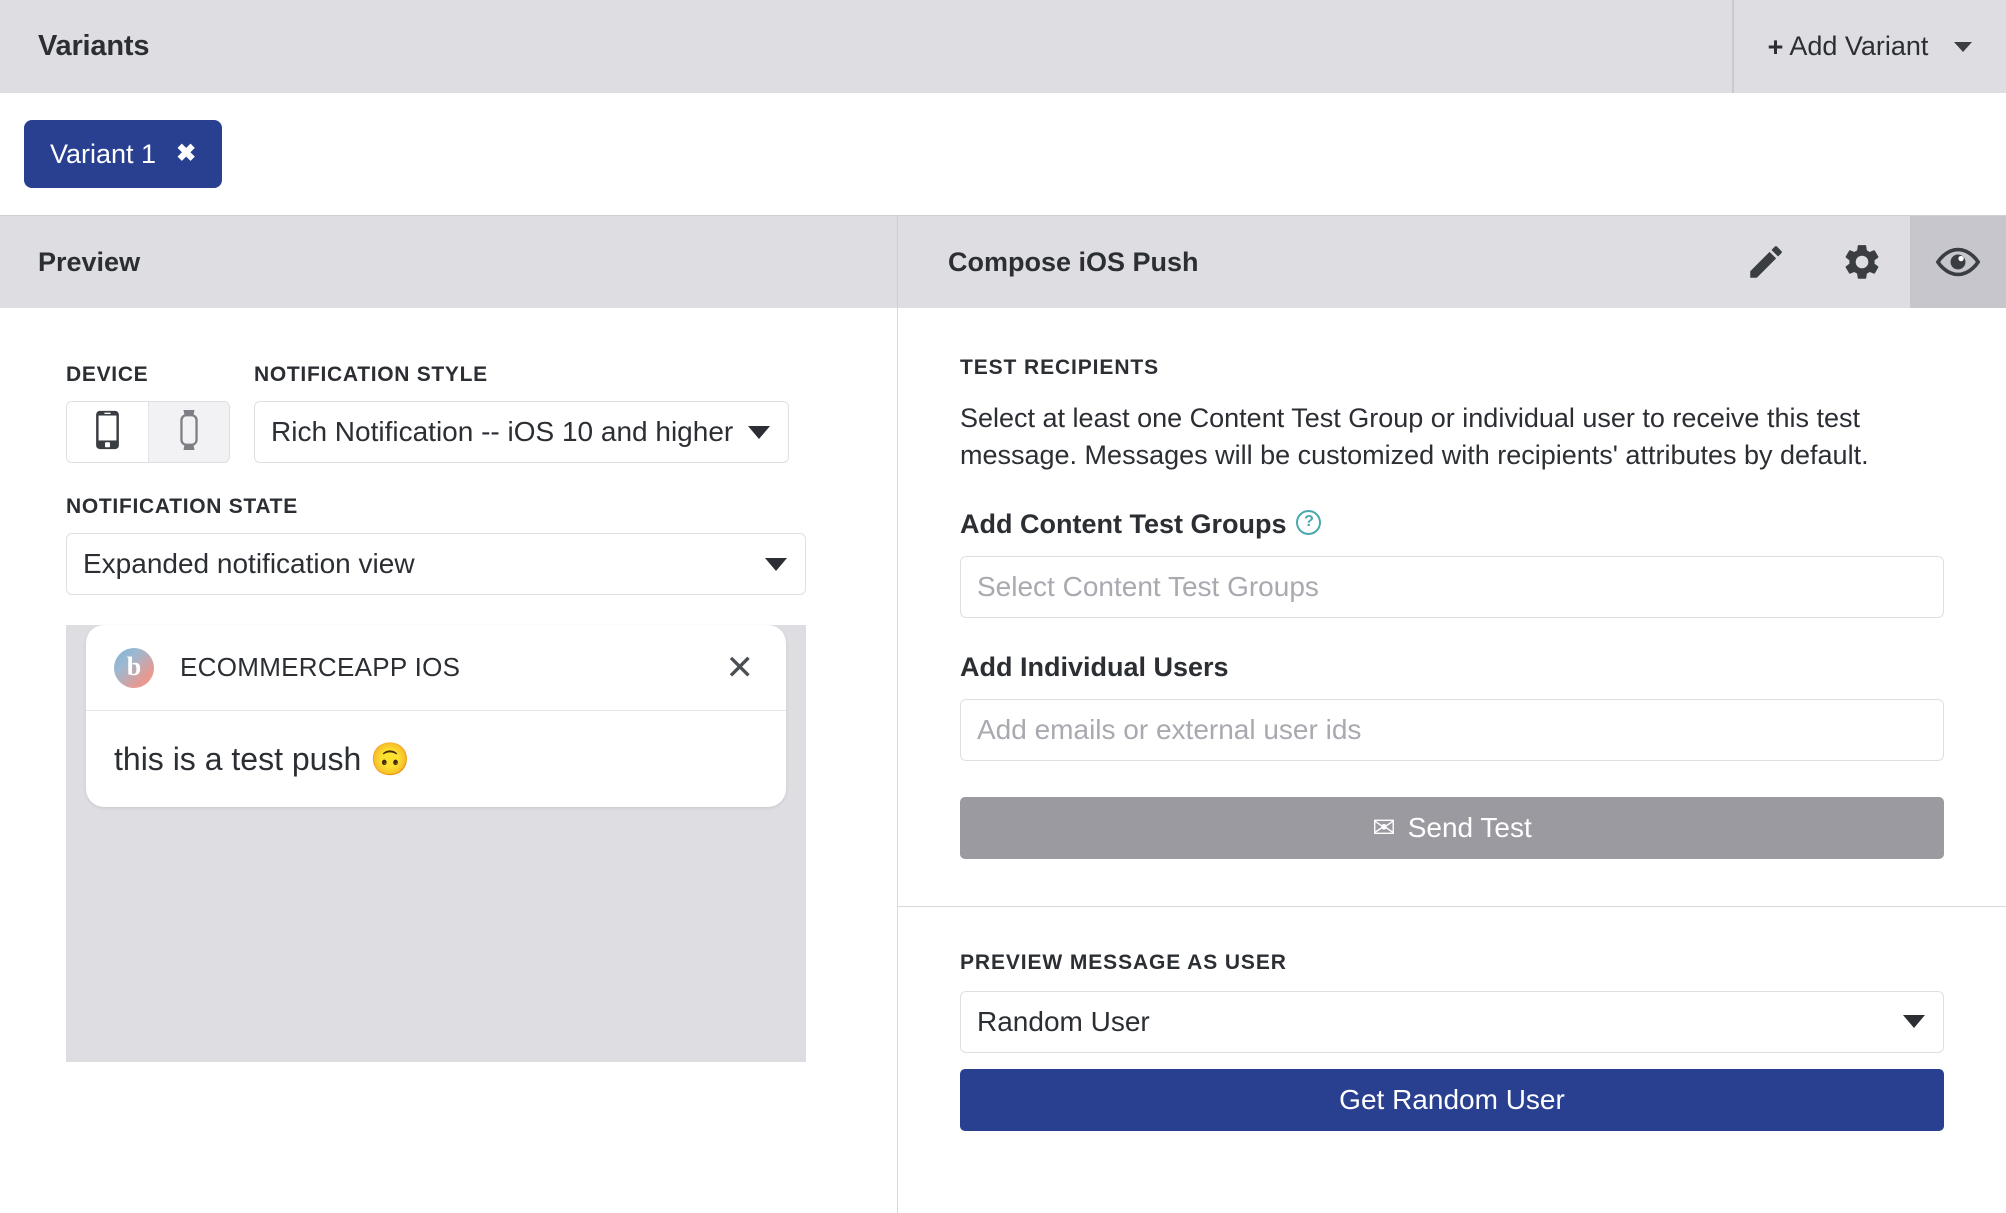  What do you see at coordinates (449, 262) in the screenshot?
I see `preview-pane-title: Preview` at bounding box center [449, 262].